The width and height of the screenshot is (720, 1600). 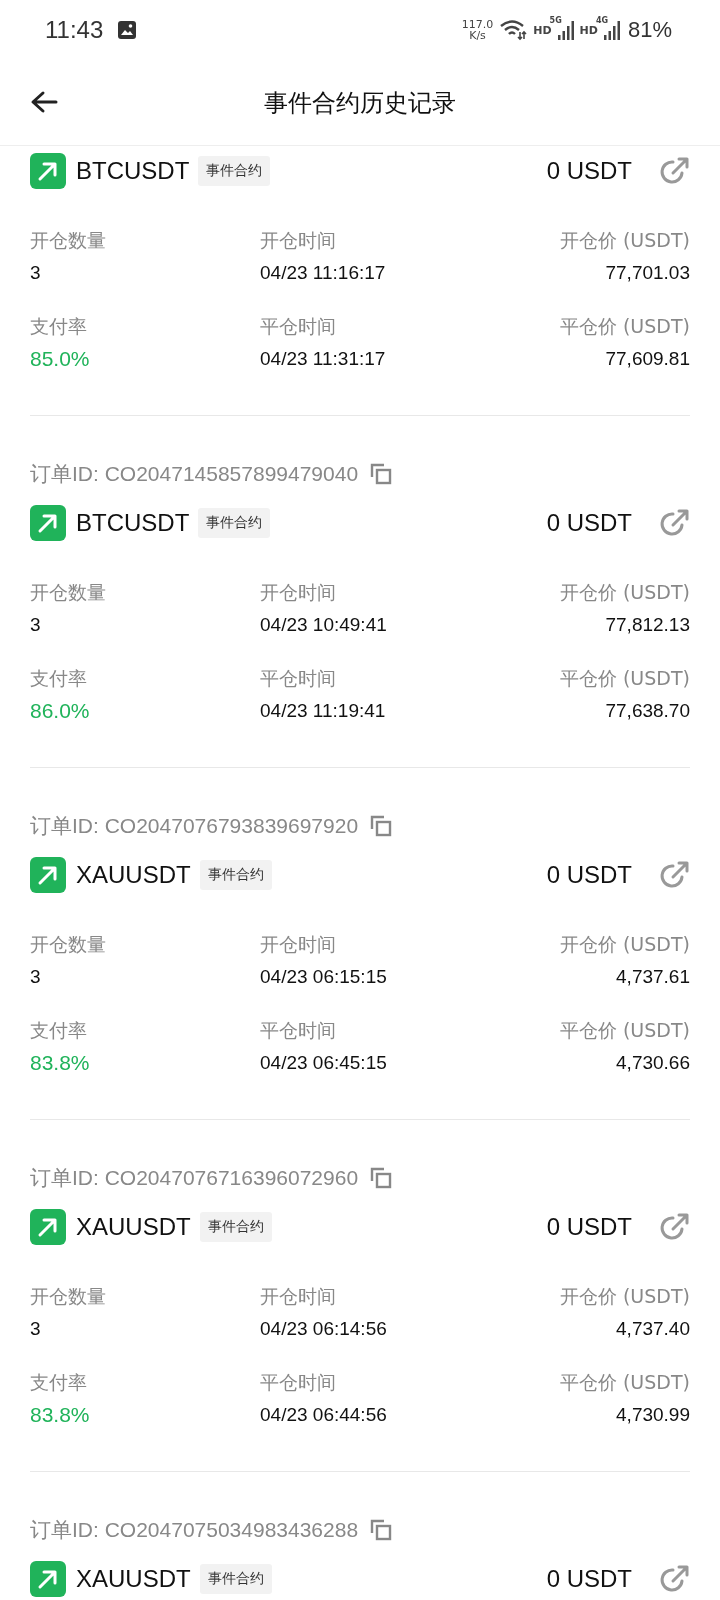 What do you see at coordinates (194, 1178) in the screenshot?
I see `order-id: 订单ID: CO2047076716396072960` at bounding box center [194, 1178].